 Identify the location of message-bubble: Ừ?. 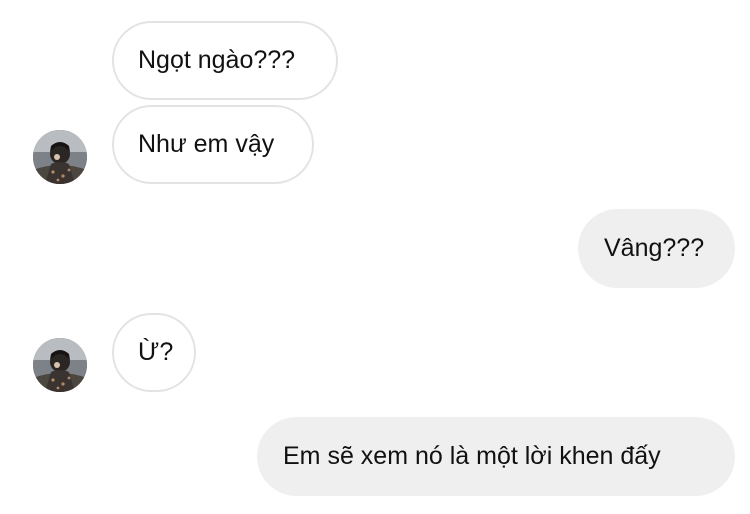
(154, 352).